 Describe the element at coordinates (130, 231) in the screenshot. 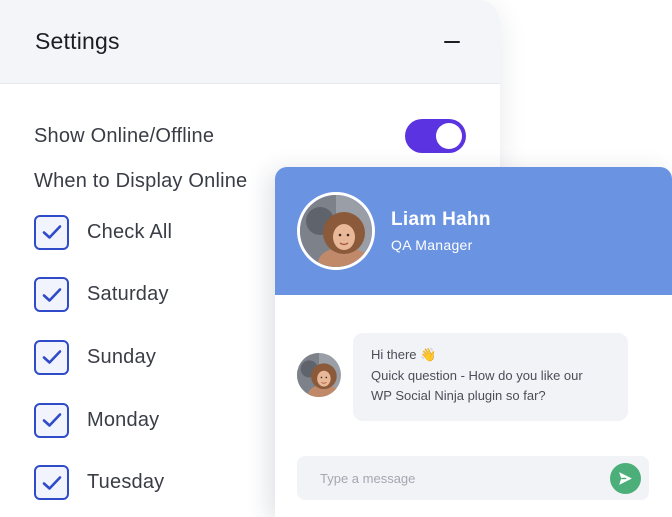

I see `day-label: Check All` at that location.